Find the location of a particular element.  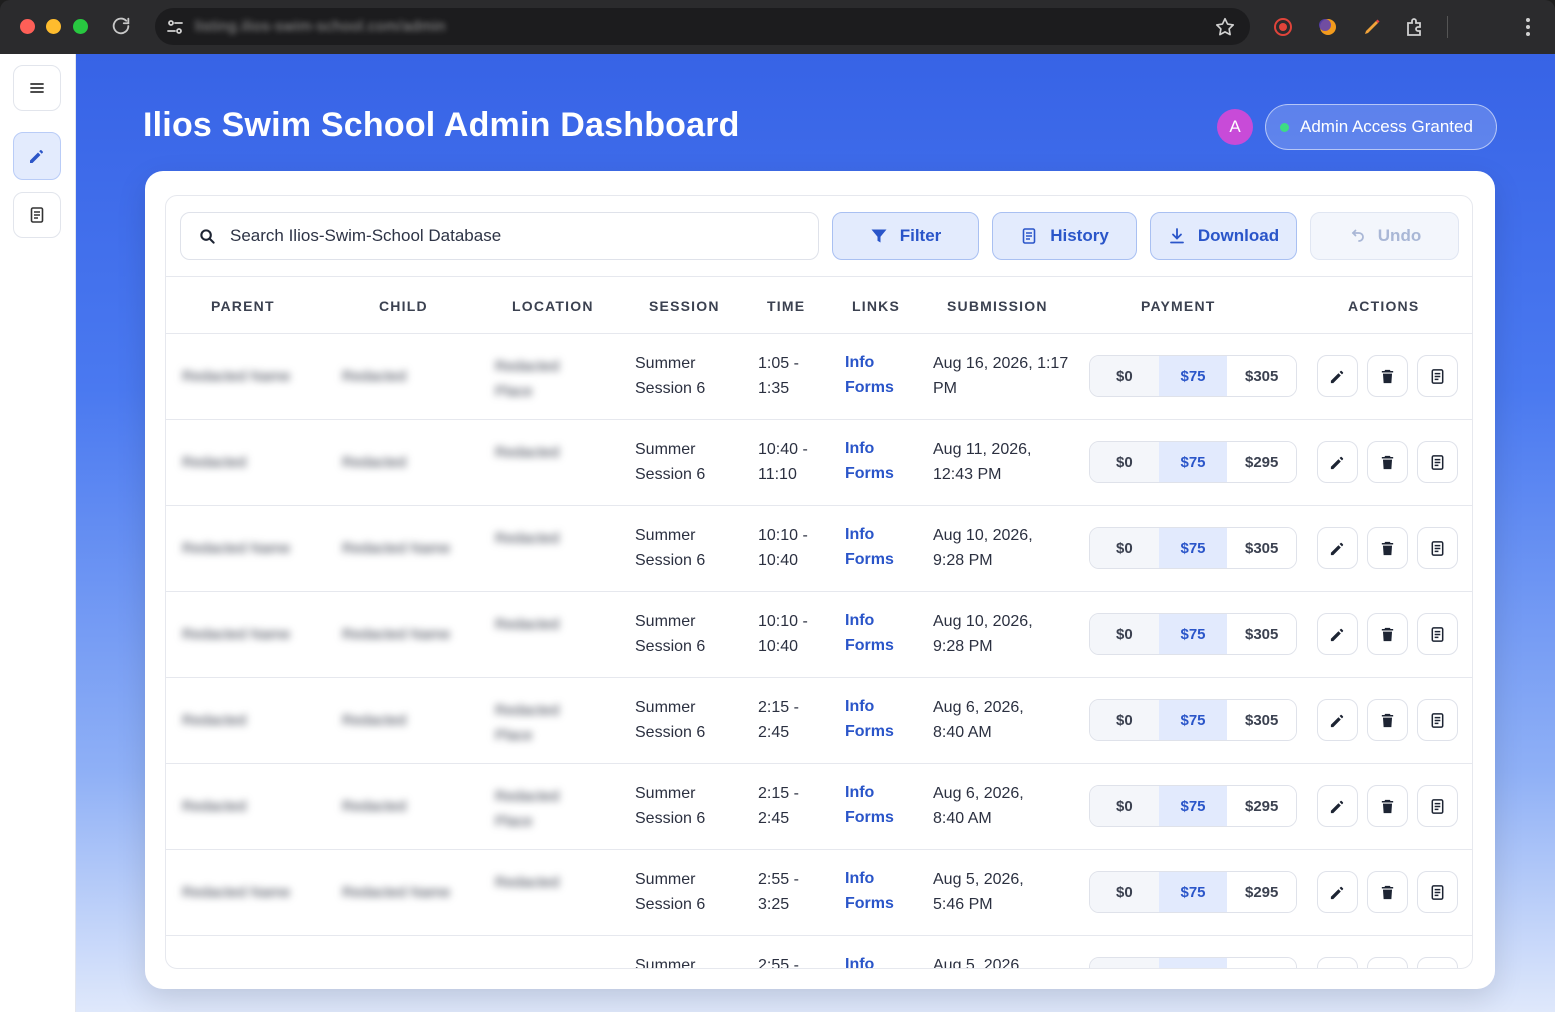

close-window-button is located at coordinates (27, 26).